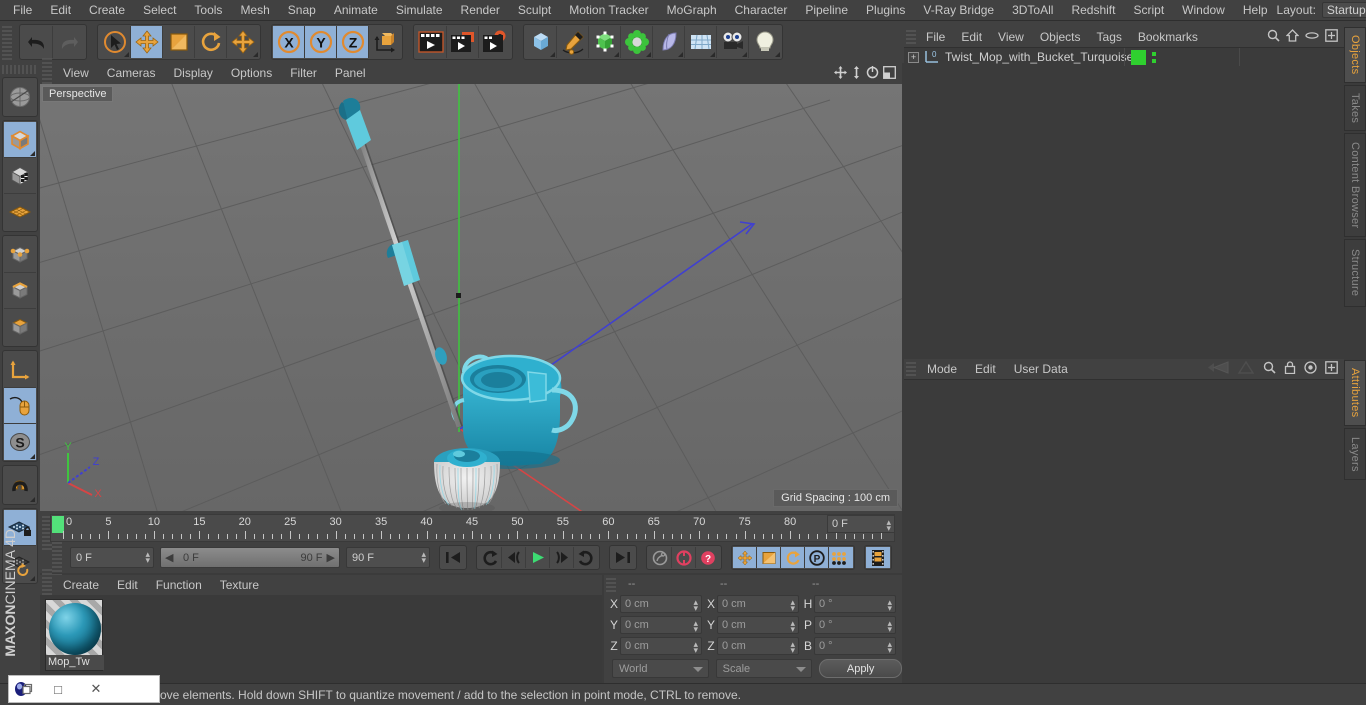  What do you see at coordinates (356, 10) in the screenshot?
I see `menu-item-animate: Animate` at bounding box center [356, 10].